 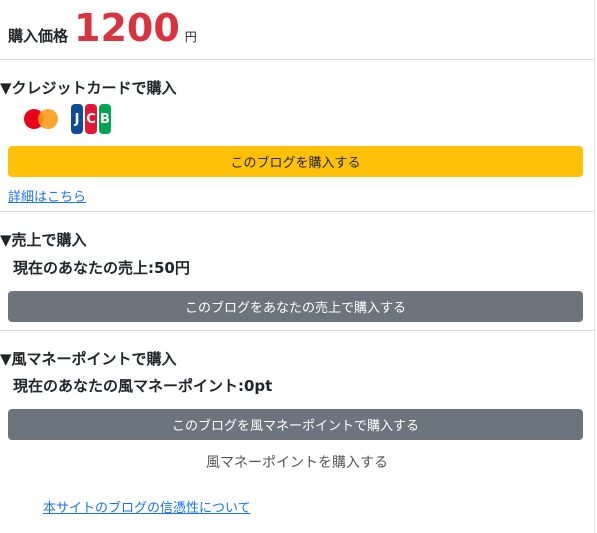 What do you see at coordinates (42, 119) in the screenshot?
I see `mastercard-icon` at bounding box center [42, 119].